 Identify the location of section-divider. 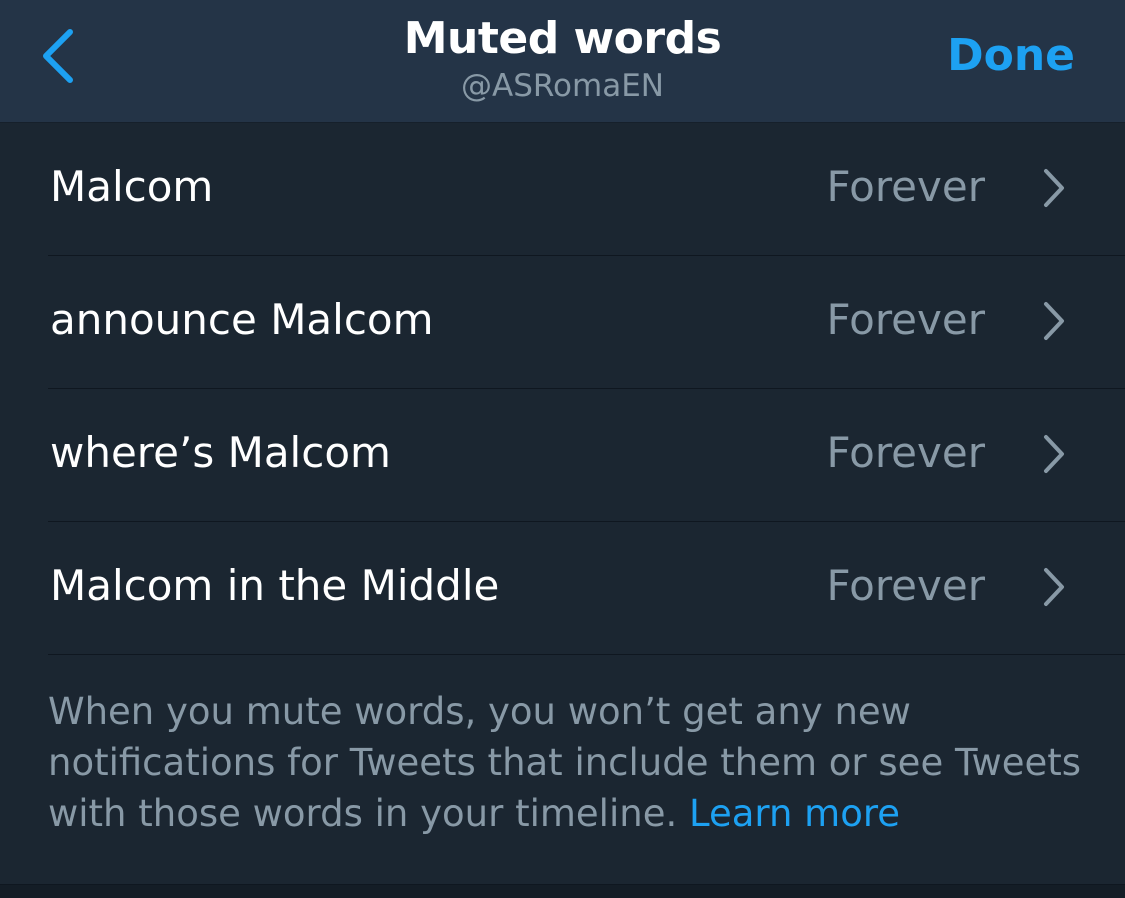
(562, 891).